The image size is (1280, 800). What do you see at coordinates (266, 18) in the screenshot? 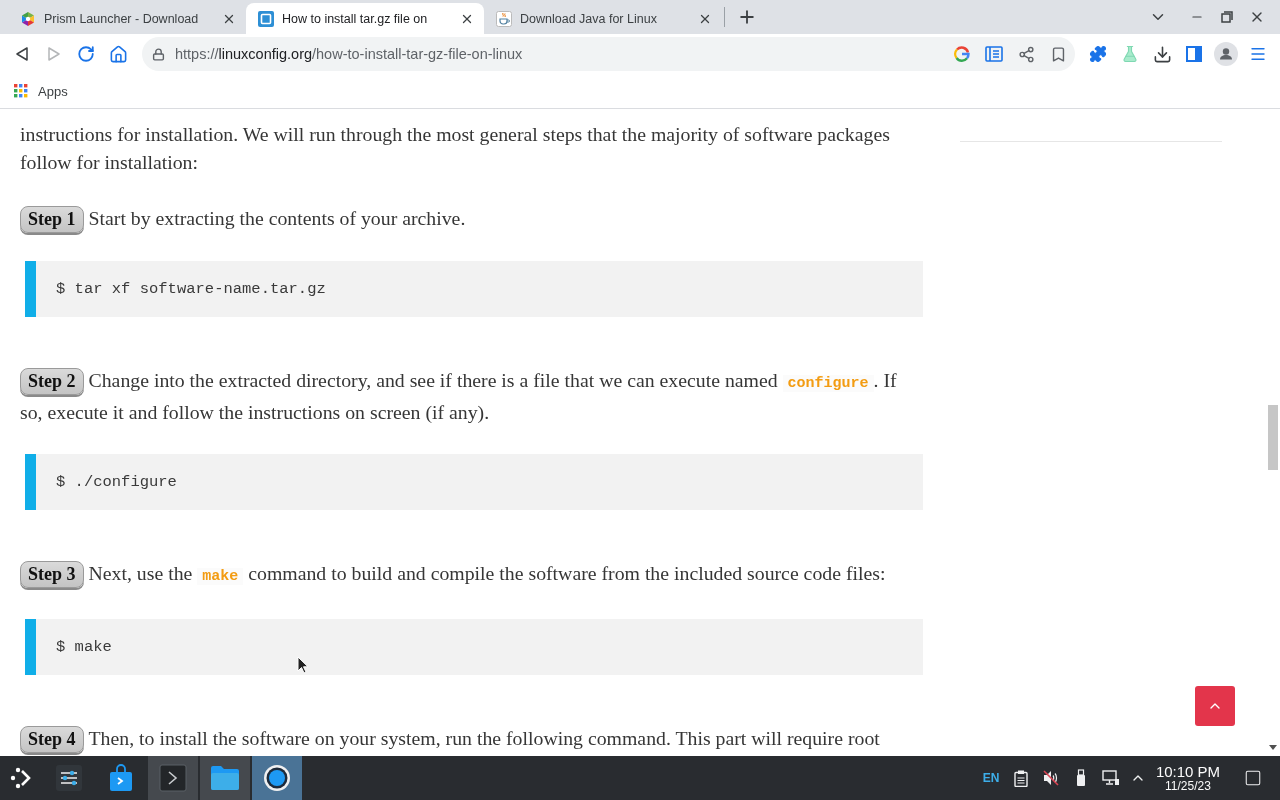
I see `tile-icon` at bounding box center [266, 18].